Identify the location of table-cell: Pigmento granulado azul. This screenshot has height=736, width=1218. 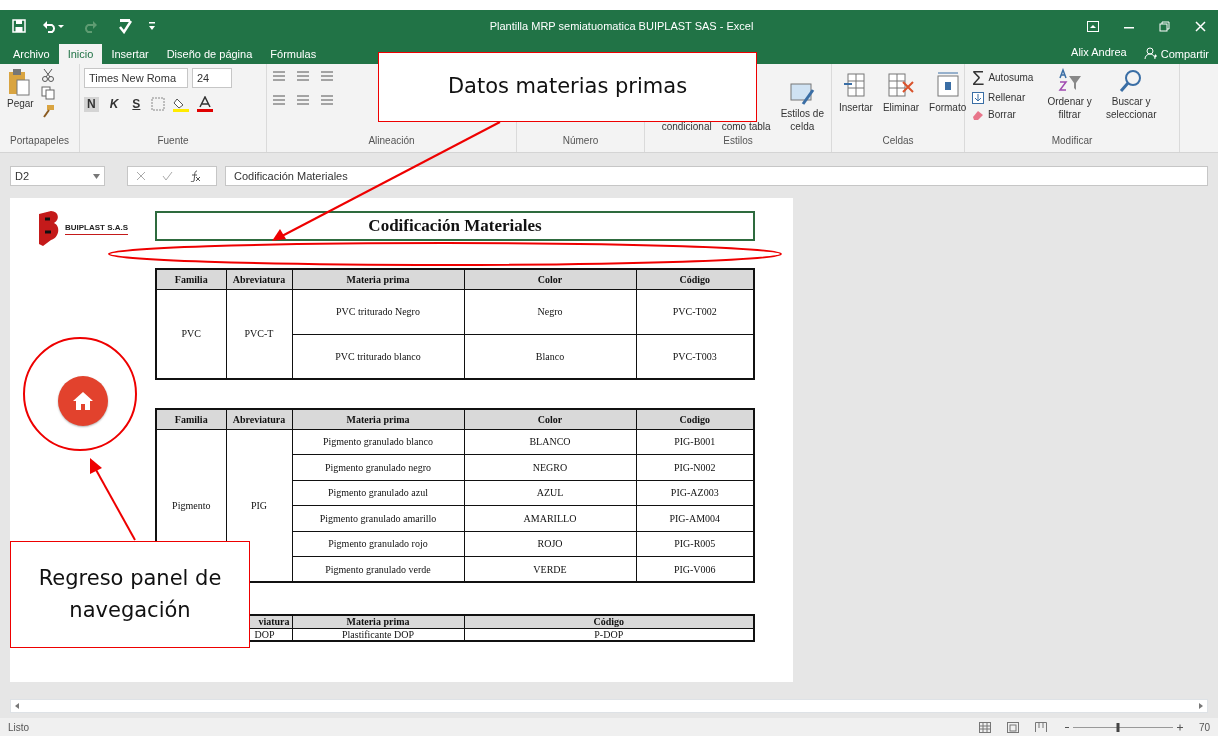
(378, 493).